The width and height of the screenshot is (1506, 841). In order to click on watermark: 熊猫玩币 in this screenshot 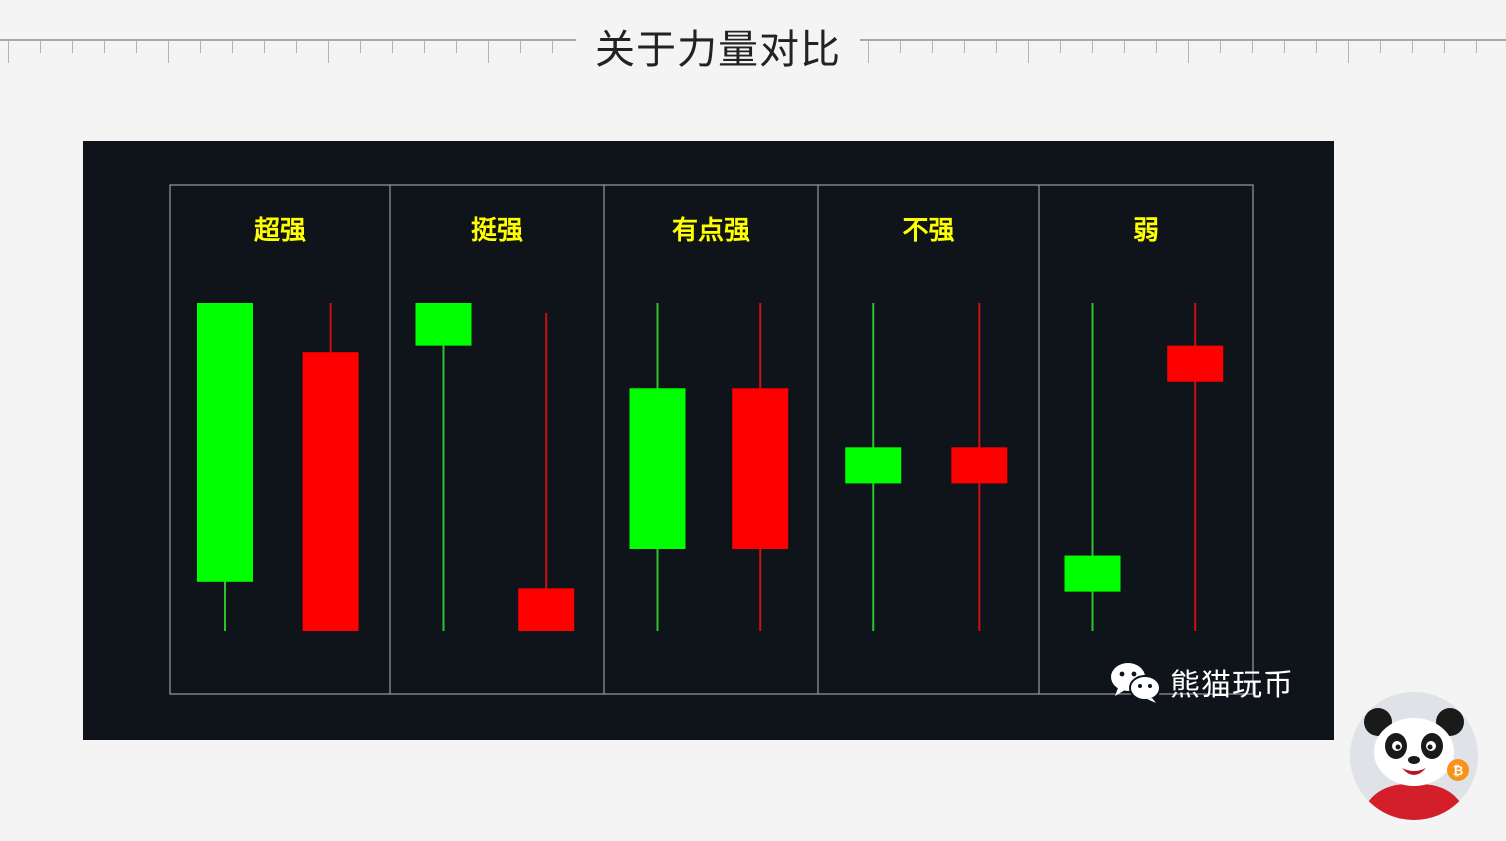, I will do `click(1202, 682)`.